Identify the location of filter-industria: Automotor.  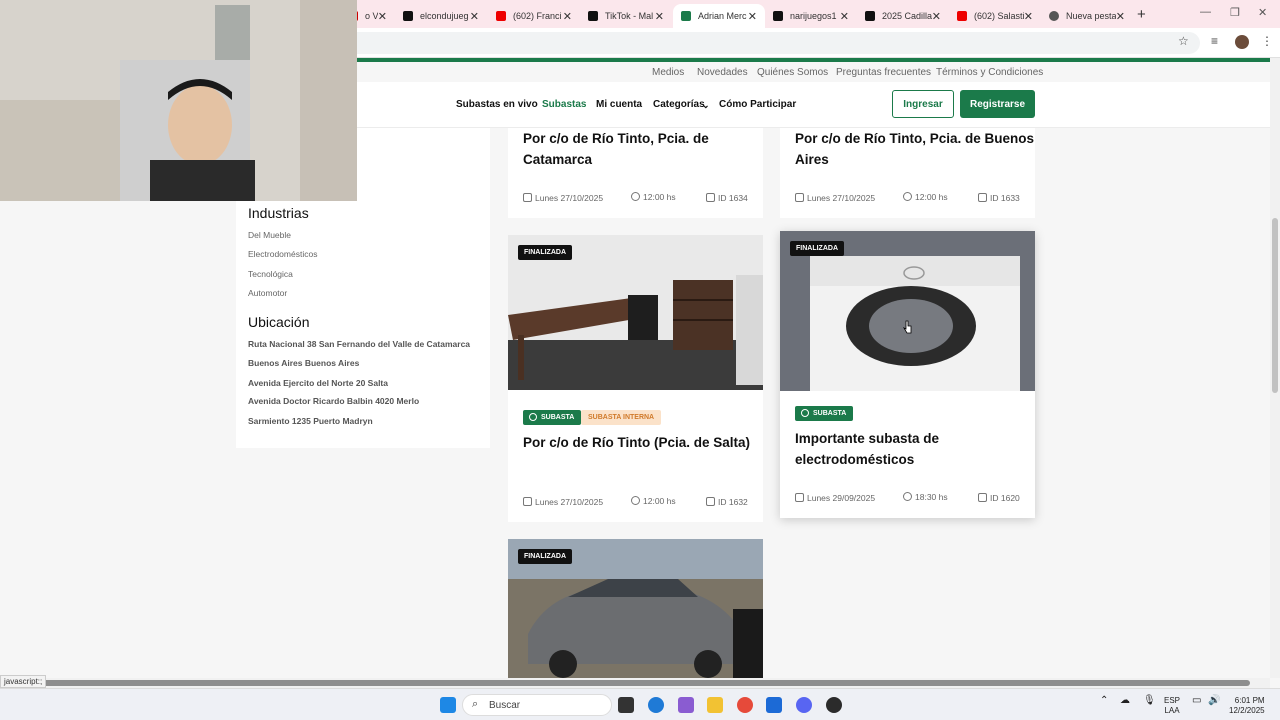
(267, 293).